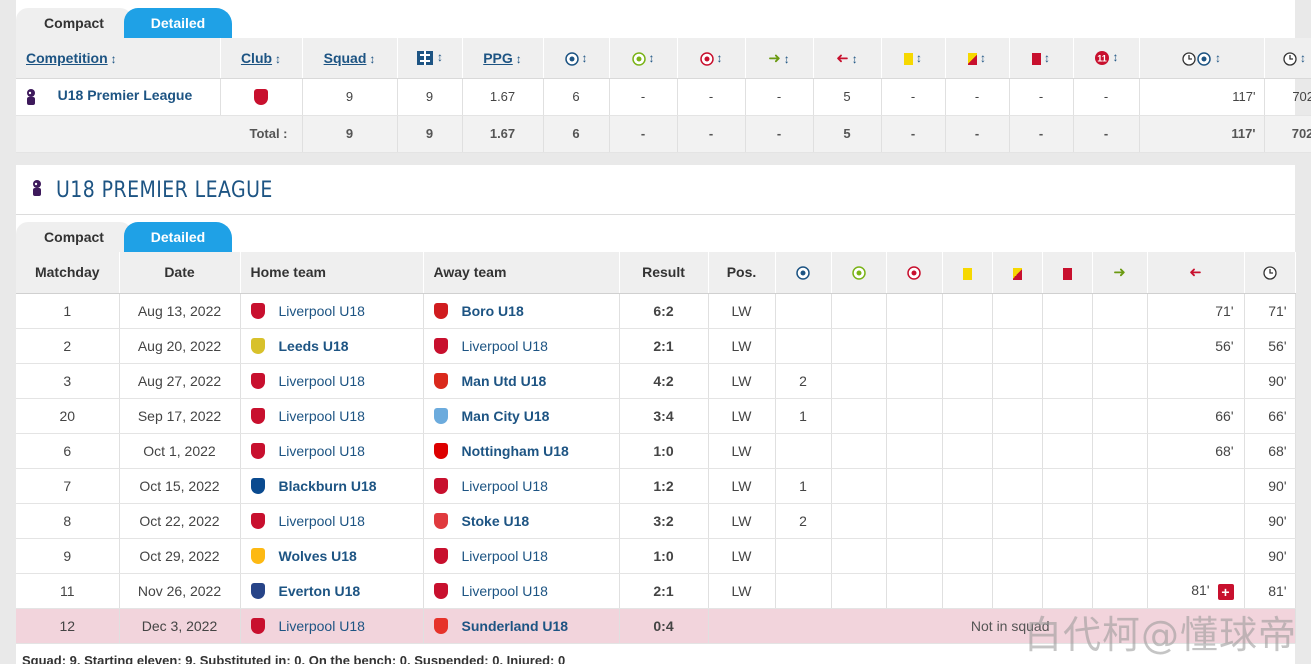 The image size is (1311, 664). Describe the element at coordinates (664, 556) in the screenshot. I see `result-link: 1:0` at that location.